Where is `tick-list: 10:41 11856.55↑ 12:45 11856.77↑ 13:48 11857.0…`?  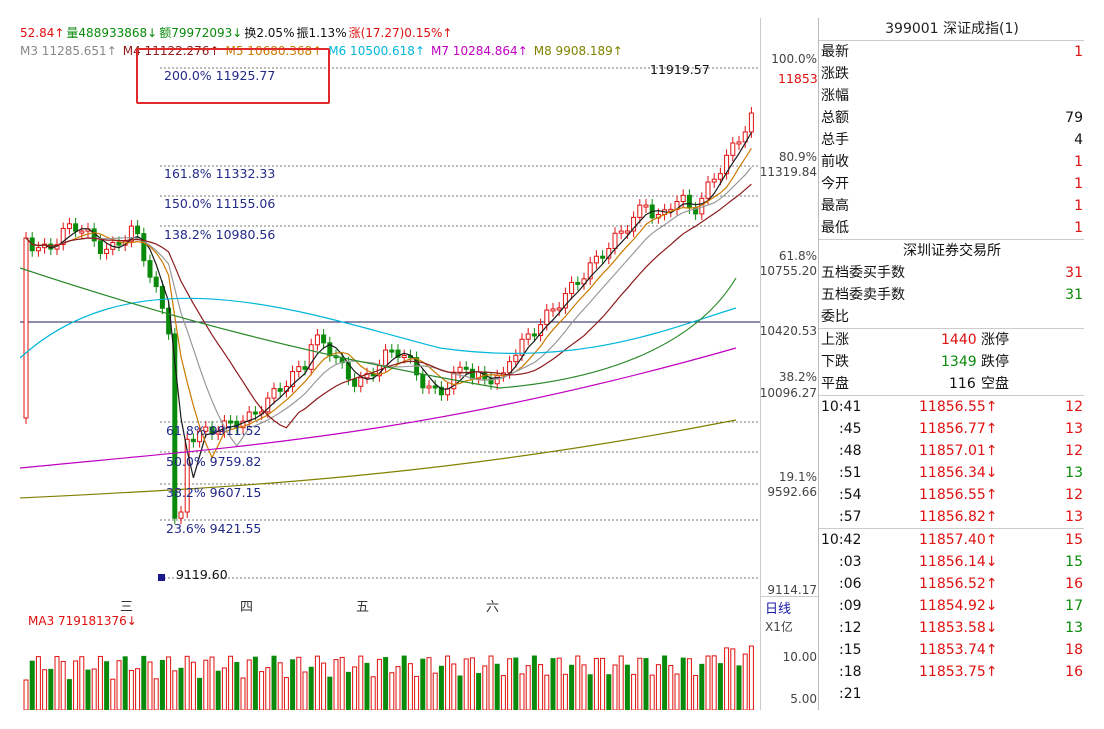 tick-list: 10:41 11856.55↑ 12:45 11856.77↑ 13:48 11857.0… is located at coordinates (951, 550).